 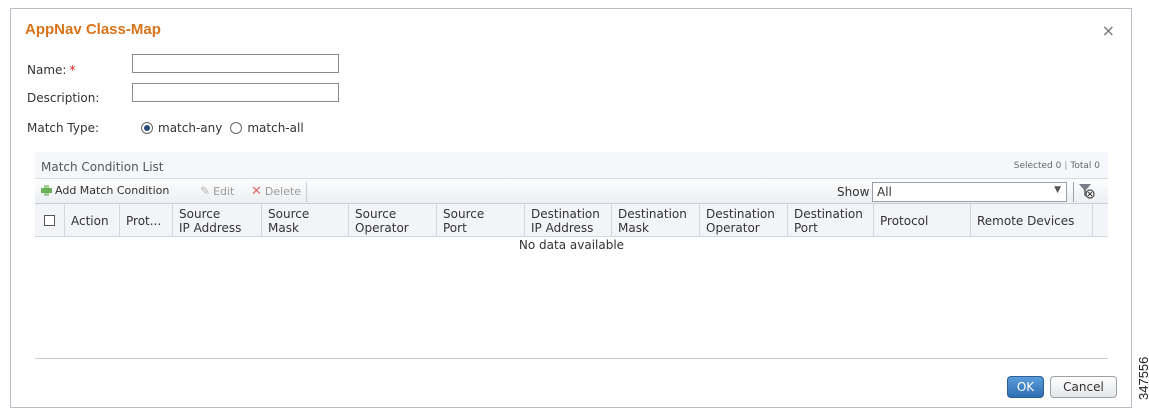 I want to click on column-header-text: Source Port, so click(x=463, y=221).